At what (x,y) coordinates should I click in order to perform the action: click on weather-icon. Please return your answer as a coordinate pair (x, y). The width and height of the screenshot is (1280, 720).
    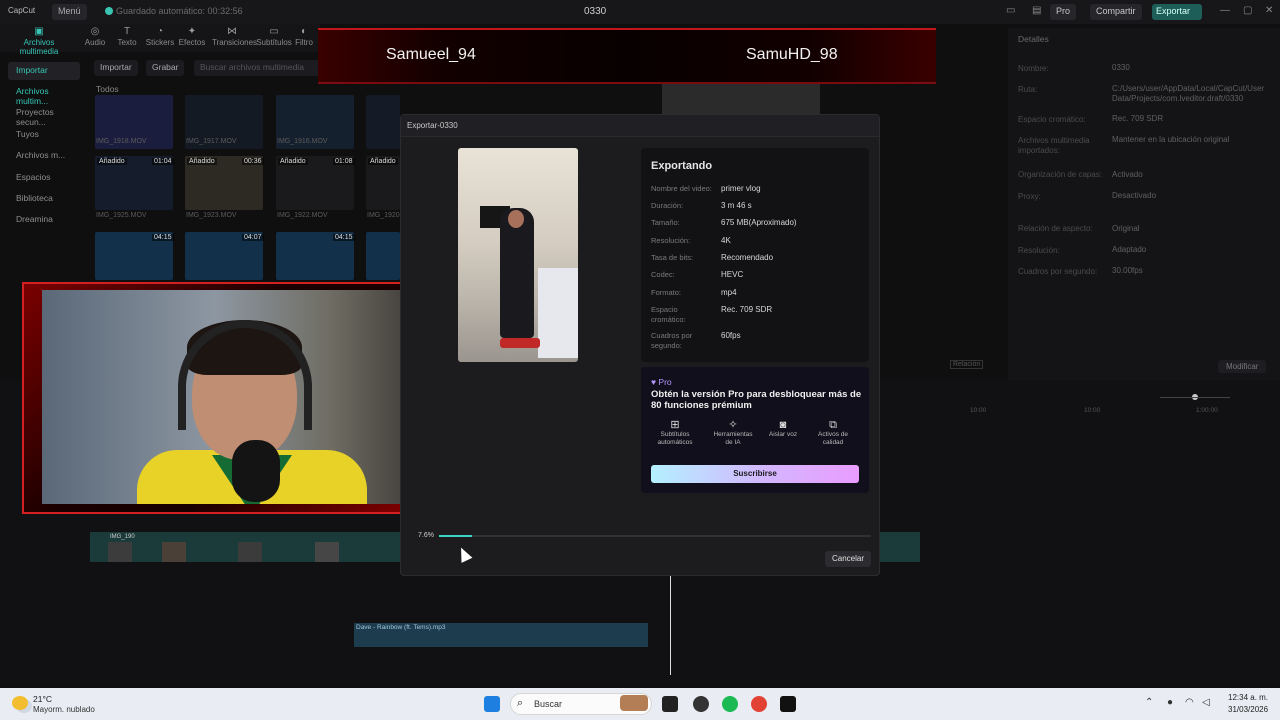
    Looking at the image, I should click on (20, 703).